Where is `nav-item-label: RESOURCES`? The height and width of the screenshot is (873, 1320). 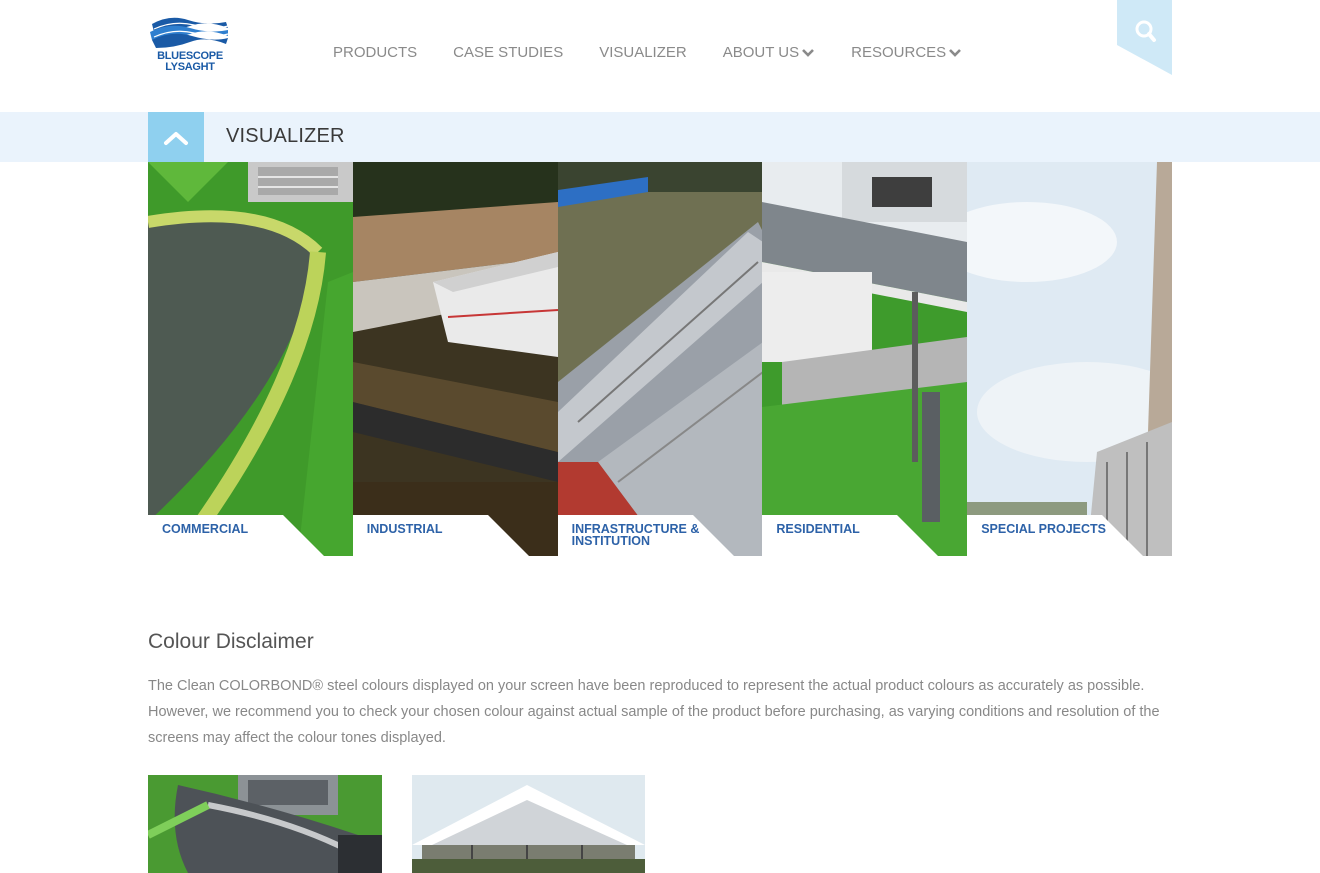
nav-item-label: RESOURCES is located at coordinates (899, 52).